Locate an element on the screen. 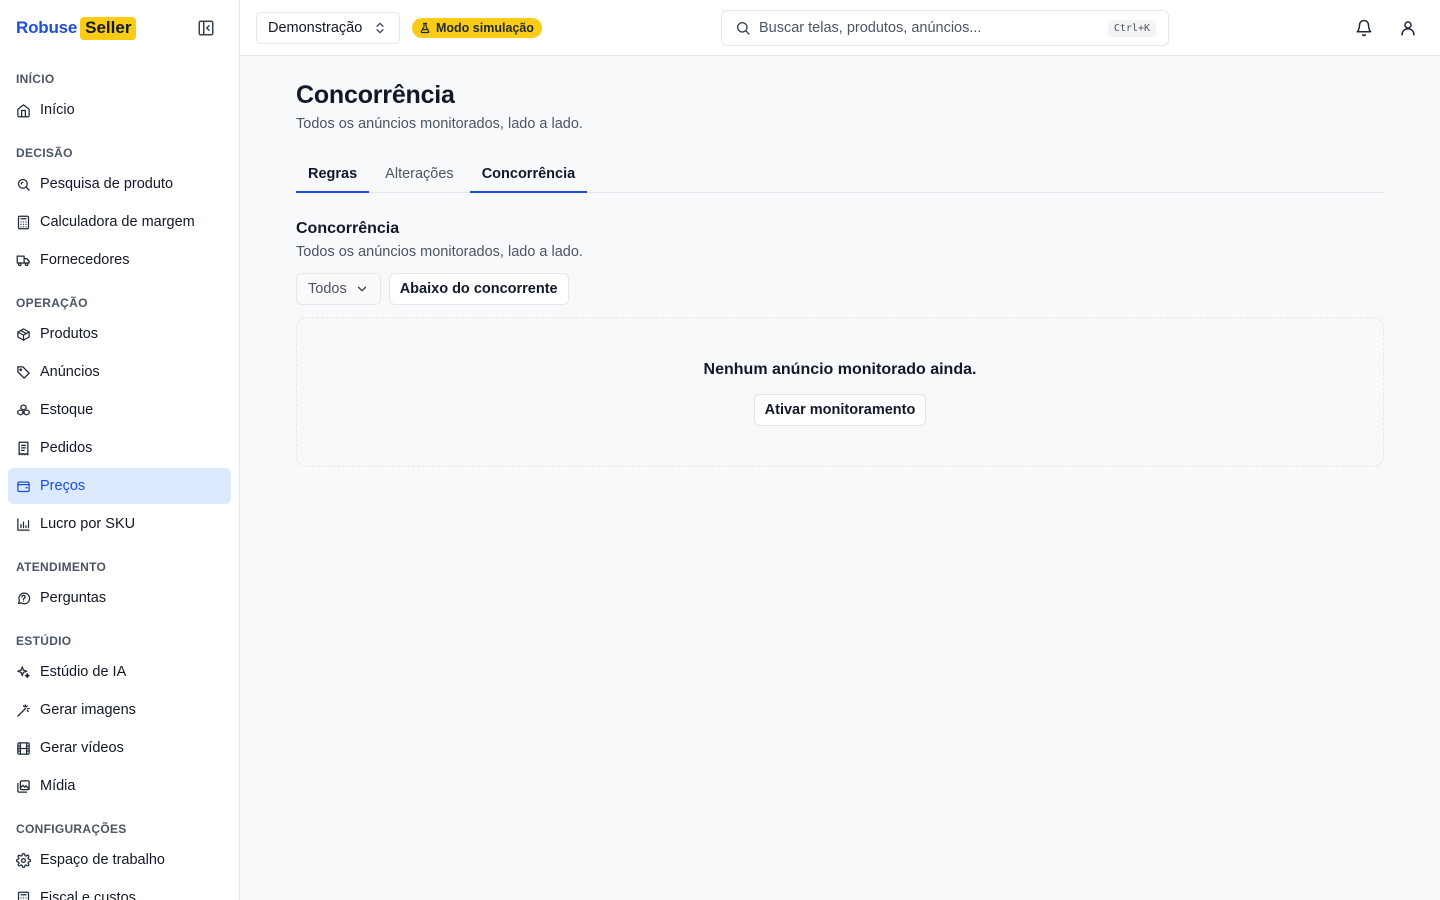  sidebar-item-lucro-sku: Lucro por SKU is located at coordinates (119, 524).